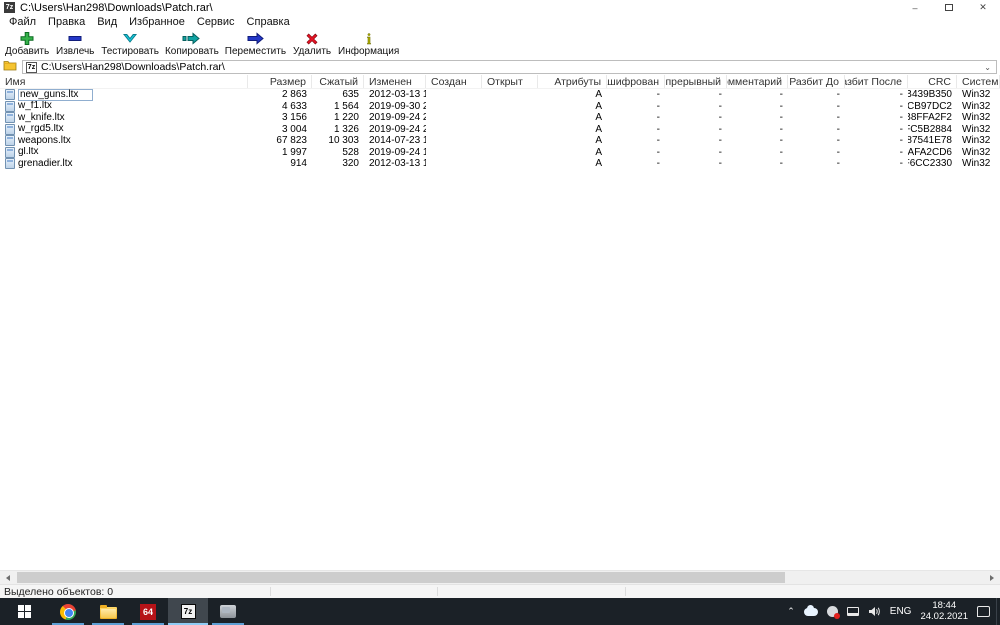 The image size is (1000, 625). I want to click on scrollbar-thumb, so click(401, 577).